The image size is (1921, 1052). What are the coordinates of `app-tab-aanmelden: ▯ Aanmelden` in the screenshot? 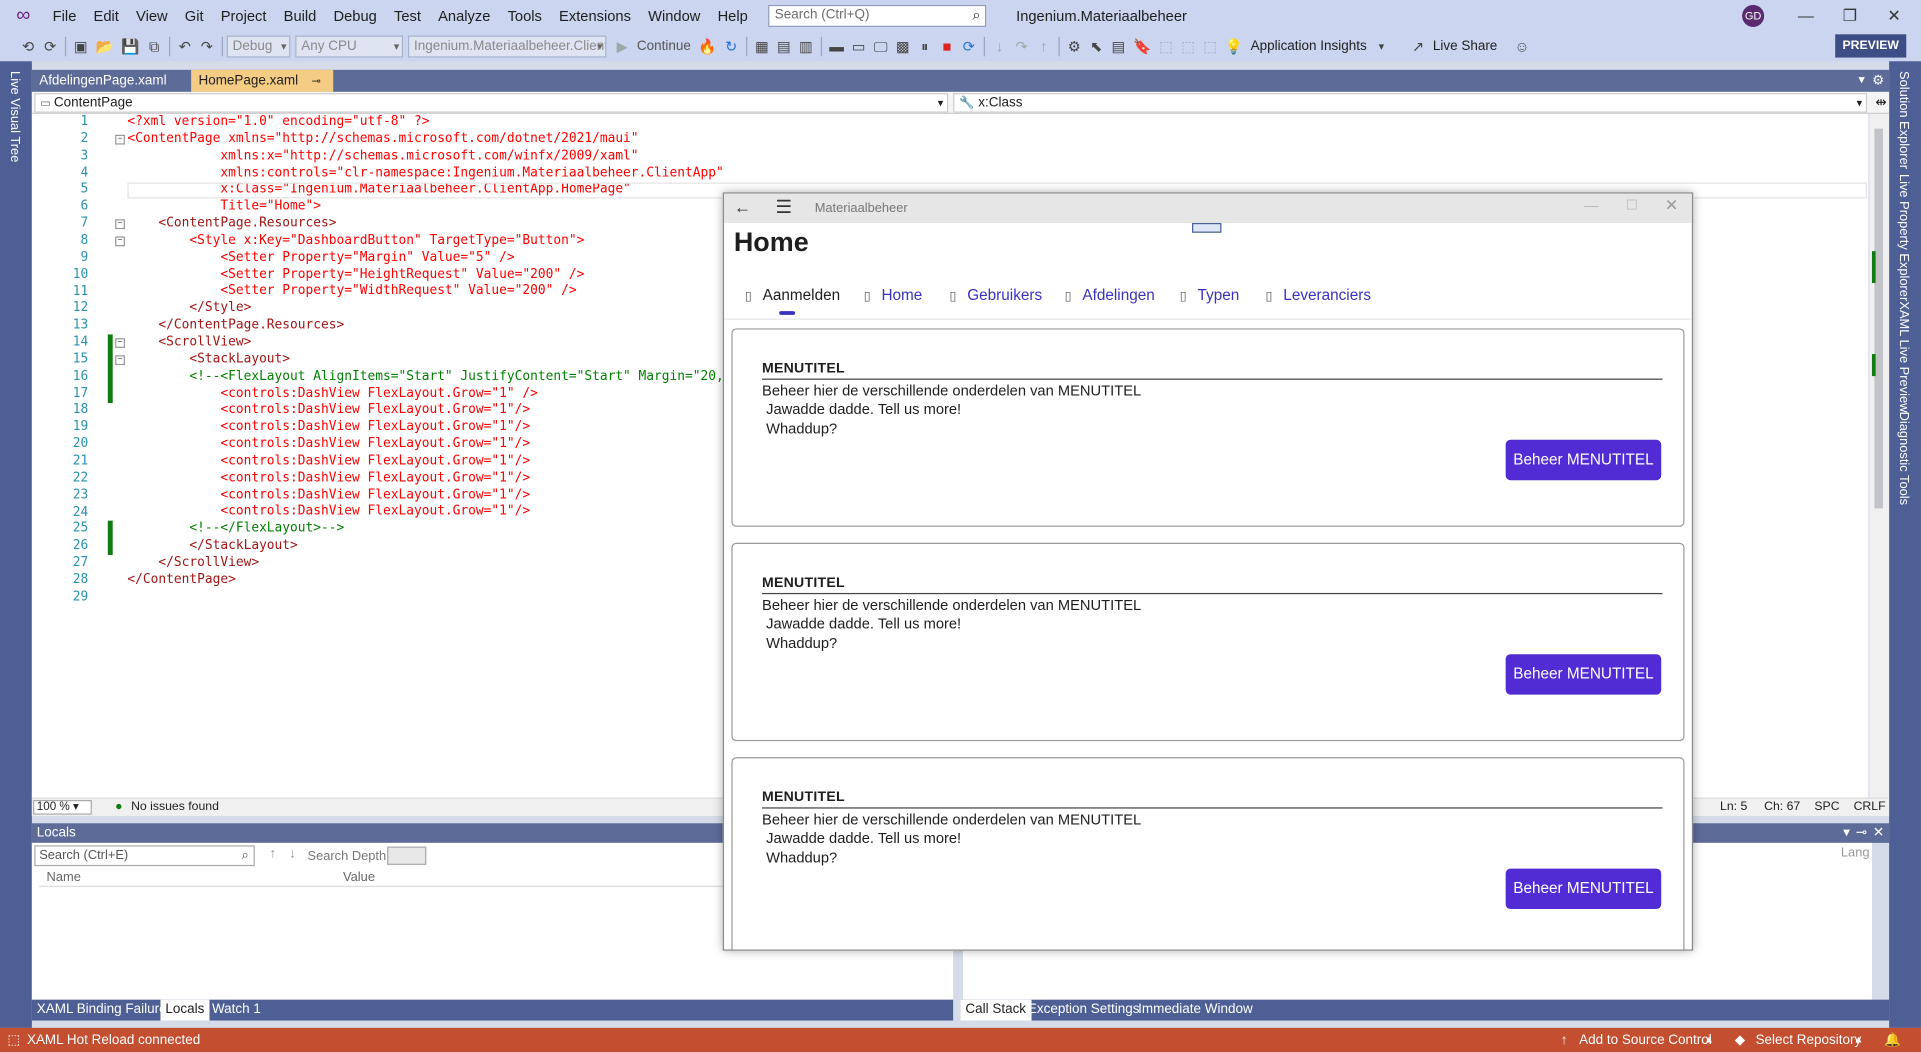 It's located at (792, 295).